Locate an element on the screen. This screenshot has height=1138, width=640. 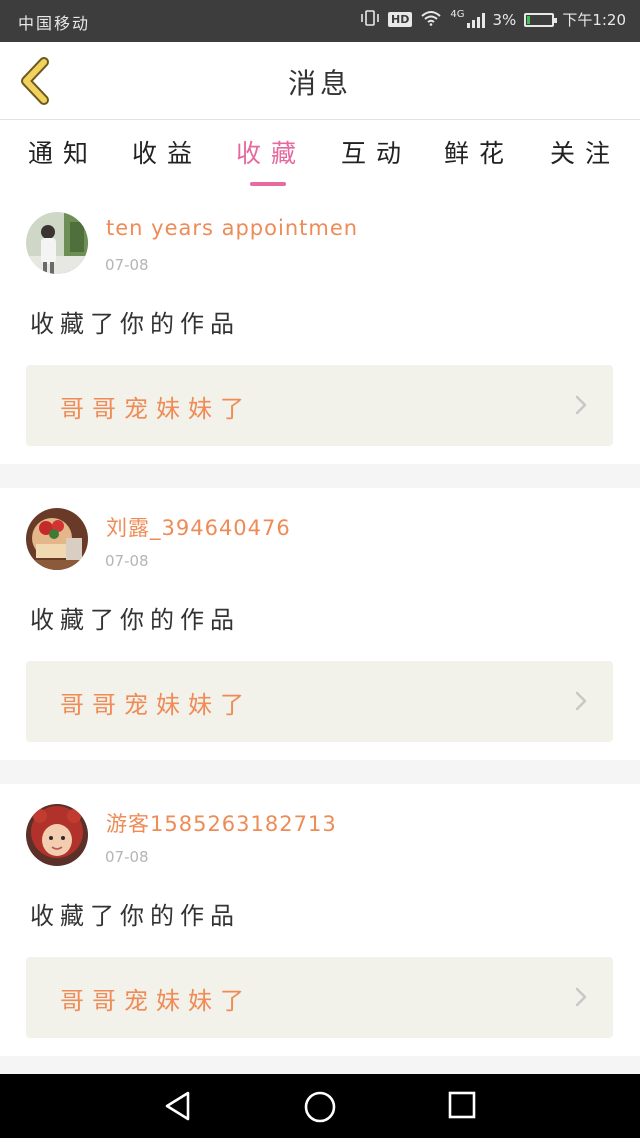
signal-icon is located at coordinates (475, 20).